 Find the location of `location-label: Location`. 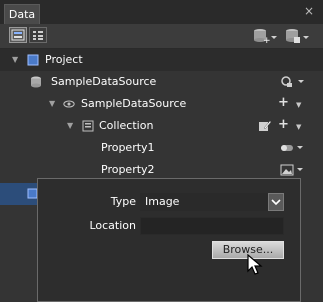

location-label: Location is located at coordinates (112, 225).